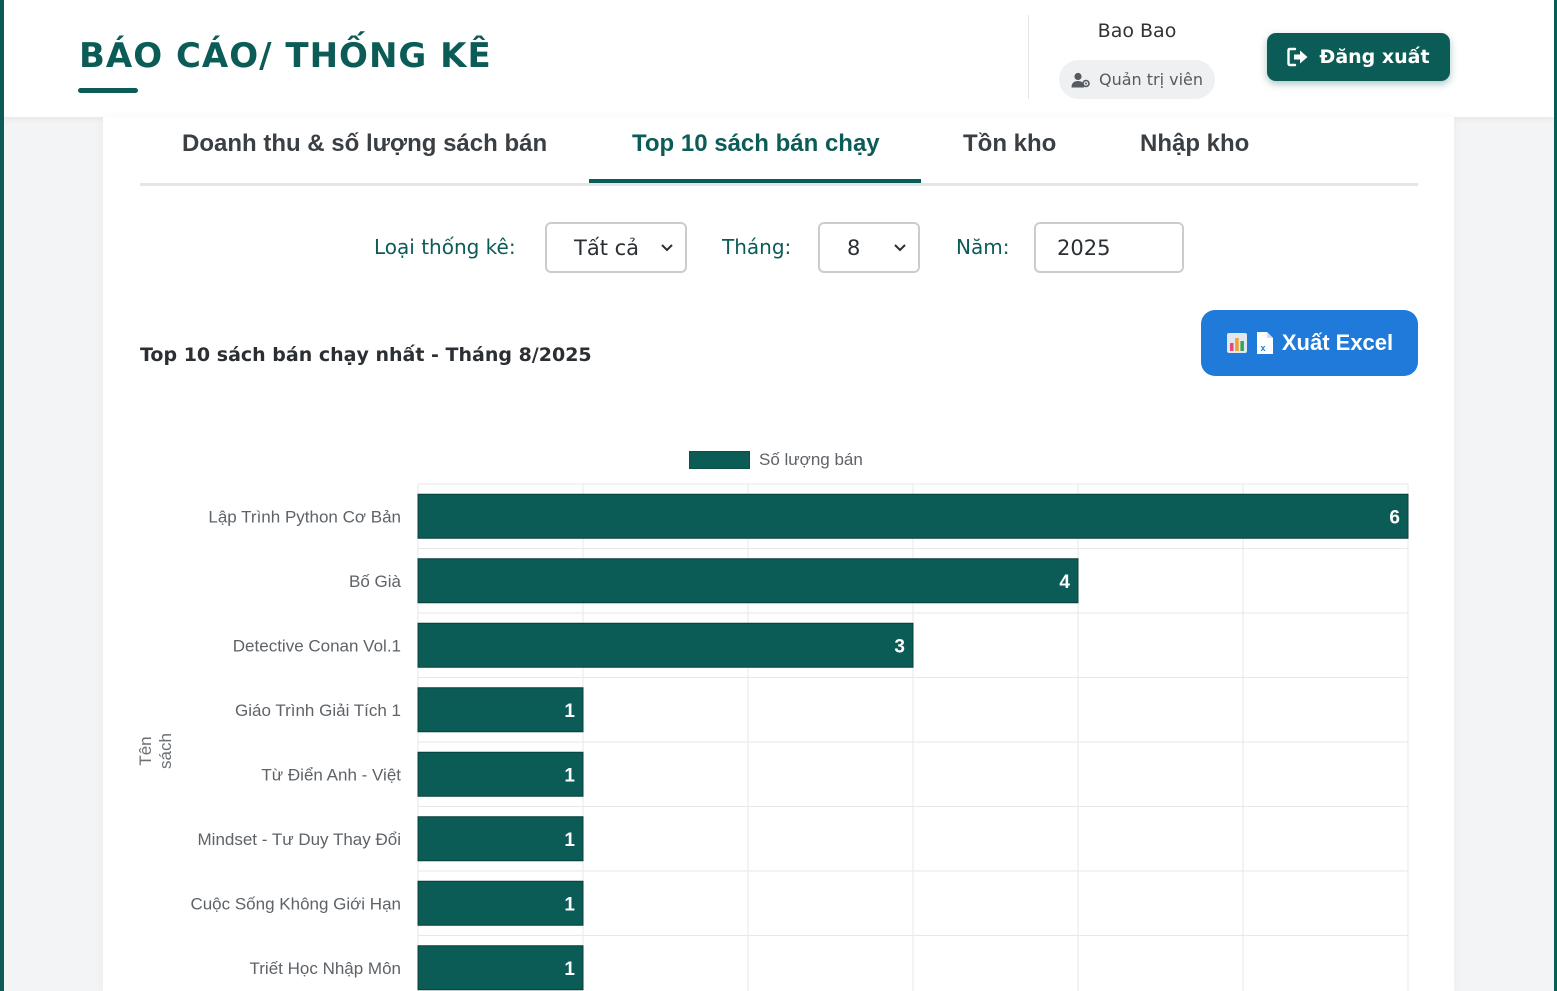  What do you see at coordinates (1394, 517) in the screenshot?
I see `data-label: 6` at bounding box center [1394, 517].